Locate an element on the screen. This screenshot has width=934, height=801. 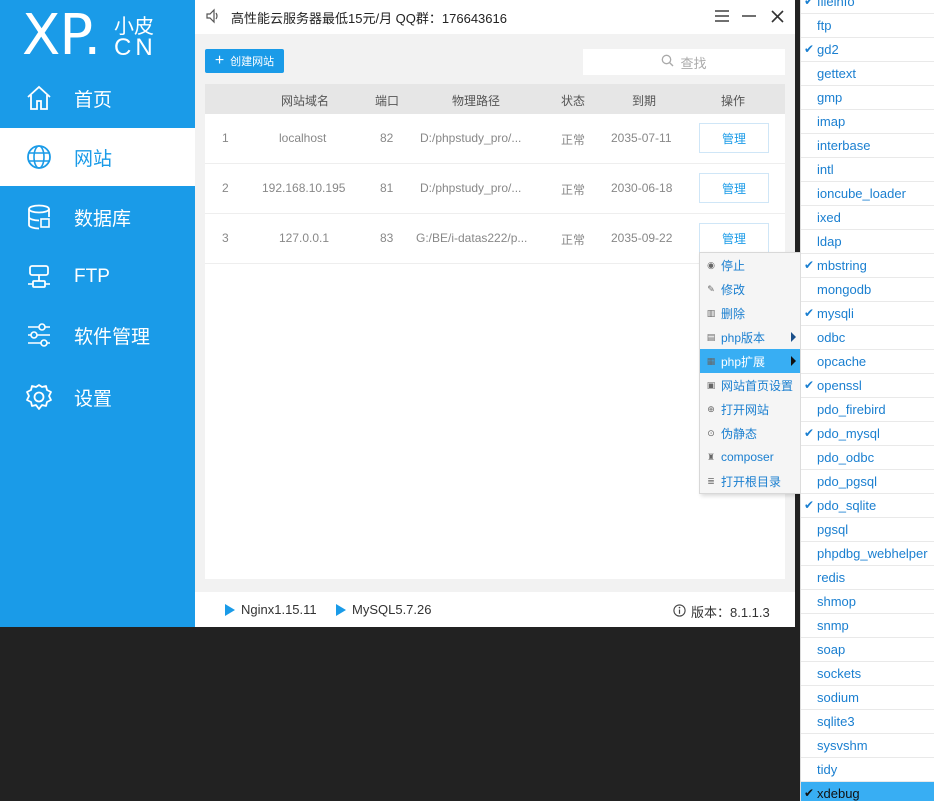
menu-item-label: 打开网站 is located at coordinates (745, 409).